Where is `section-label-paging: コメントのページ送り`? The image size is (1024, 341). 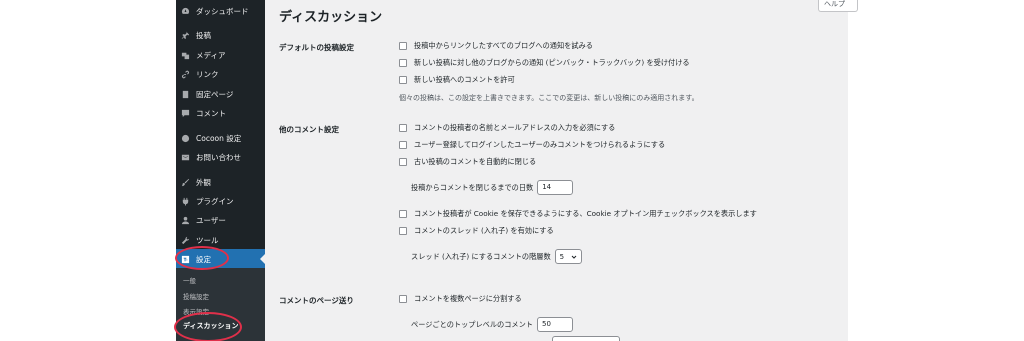
section-label-paging: コメントのページ送り is located at coordinates (316, 300).